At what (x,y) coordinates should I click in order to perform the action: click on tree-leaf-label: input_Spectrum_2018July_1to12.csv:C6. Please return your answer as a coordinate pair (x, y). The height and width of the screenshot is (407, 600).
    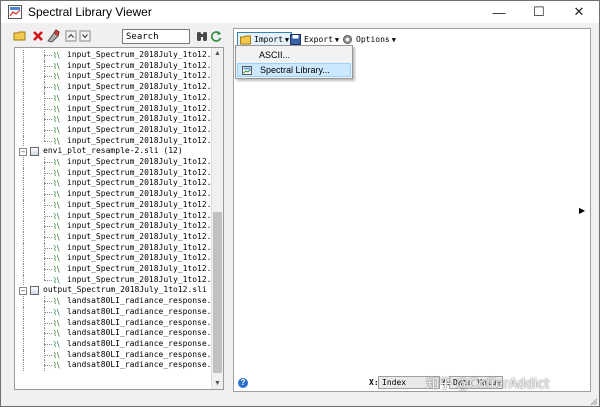
    Looking at the image, I should click on (145, 65).